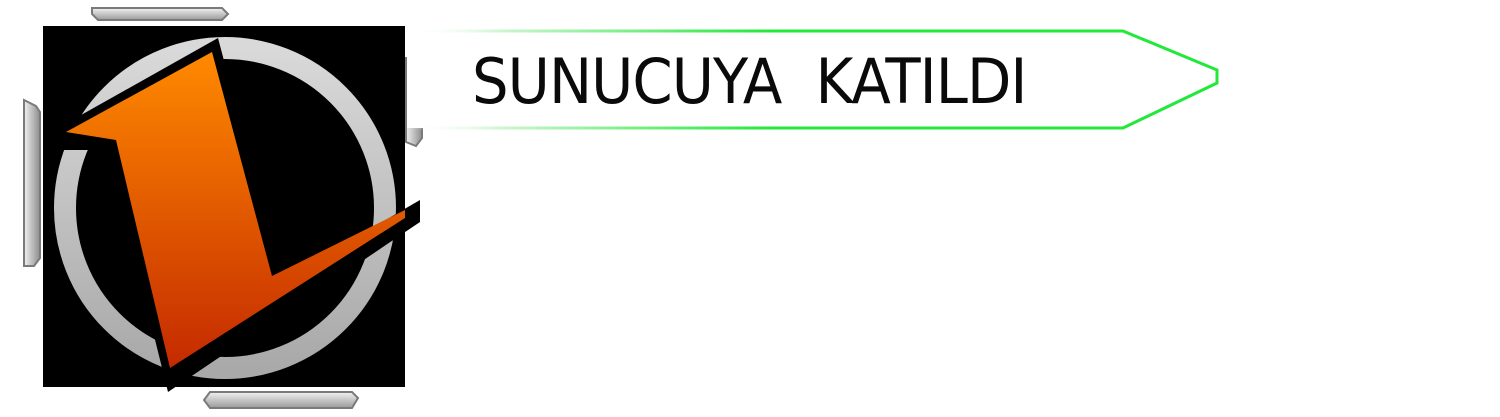  Describe the element at coordinates (32, 182) in the screenshot. I see `frame-tab-left` at that location.